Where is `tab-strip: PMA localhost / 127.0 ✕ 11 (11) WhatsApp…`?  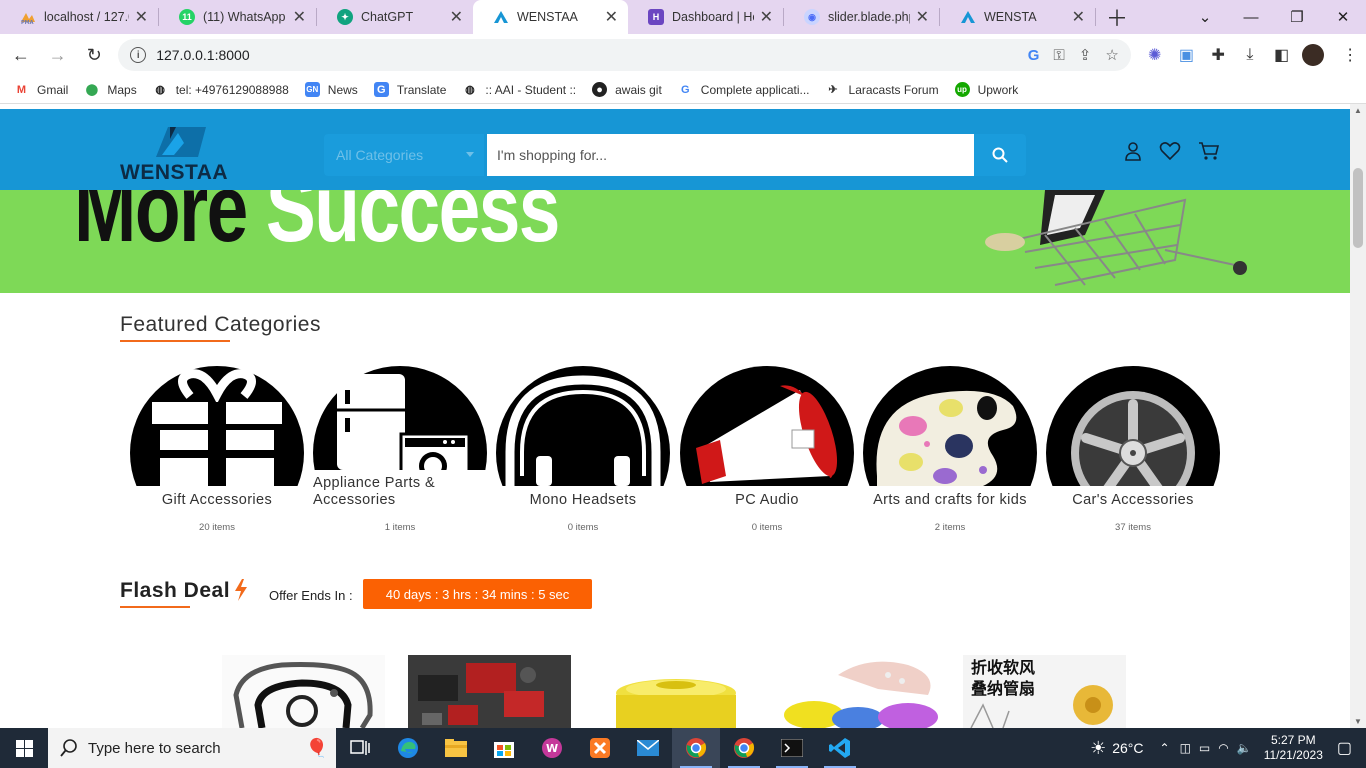
tab-strip: PMA localhost / 127.0 ✕ 11 (11) WhatsApp… is located at coordinates (683, 17).